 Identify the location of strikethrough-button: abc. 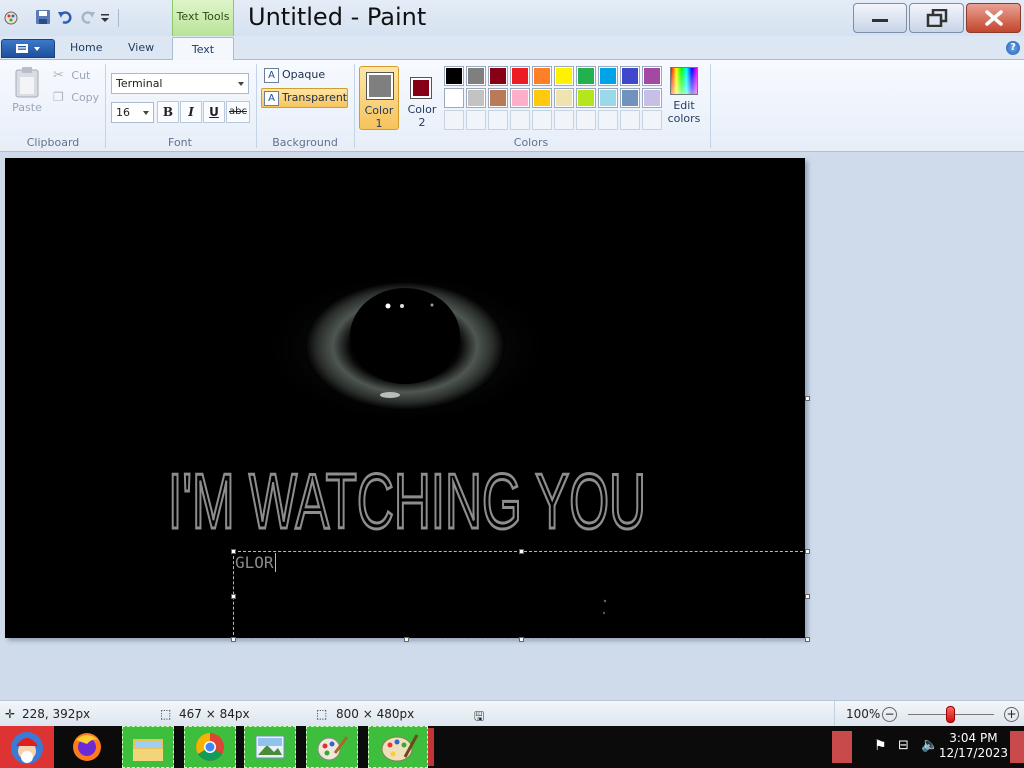
(238, 112).